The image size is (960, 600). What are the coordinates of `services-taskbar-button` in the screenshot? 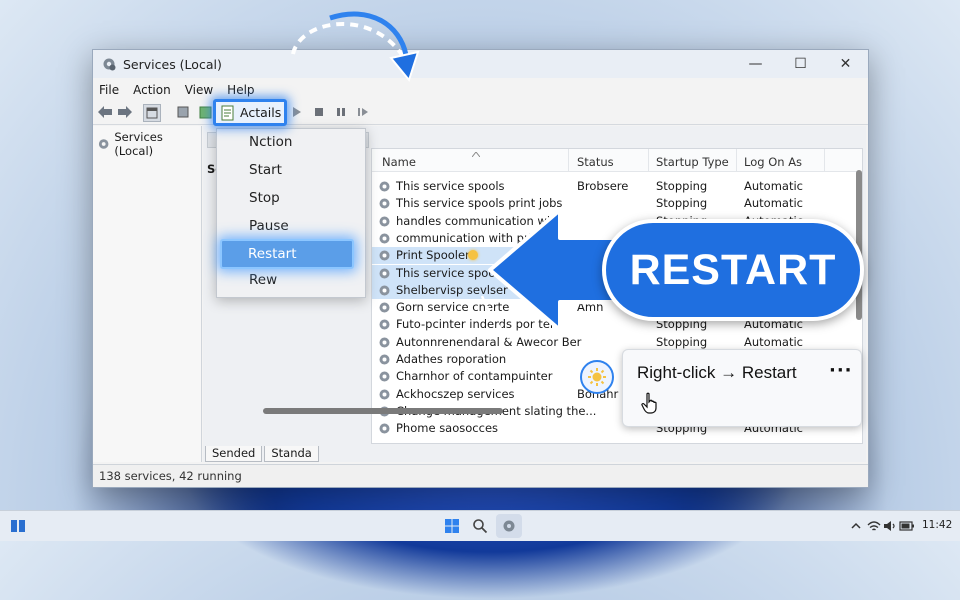 It's located at (509, 526).